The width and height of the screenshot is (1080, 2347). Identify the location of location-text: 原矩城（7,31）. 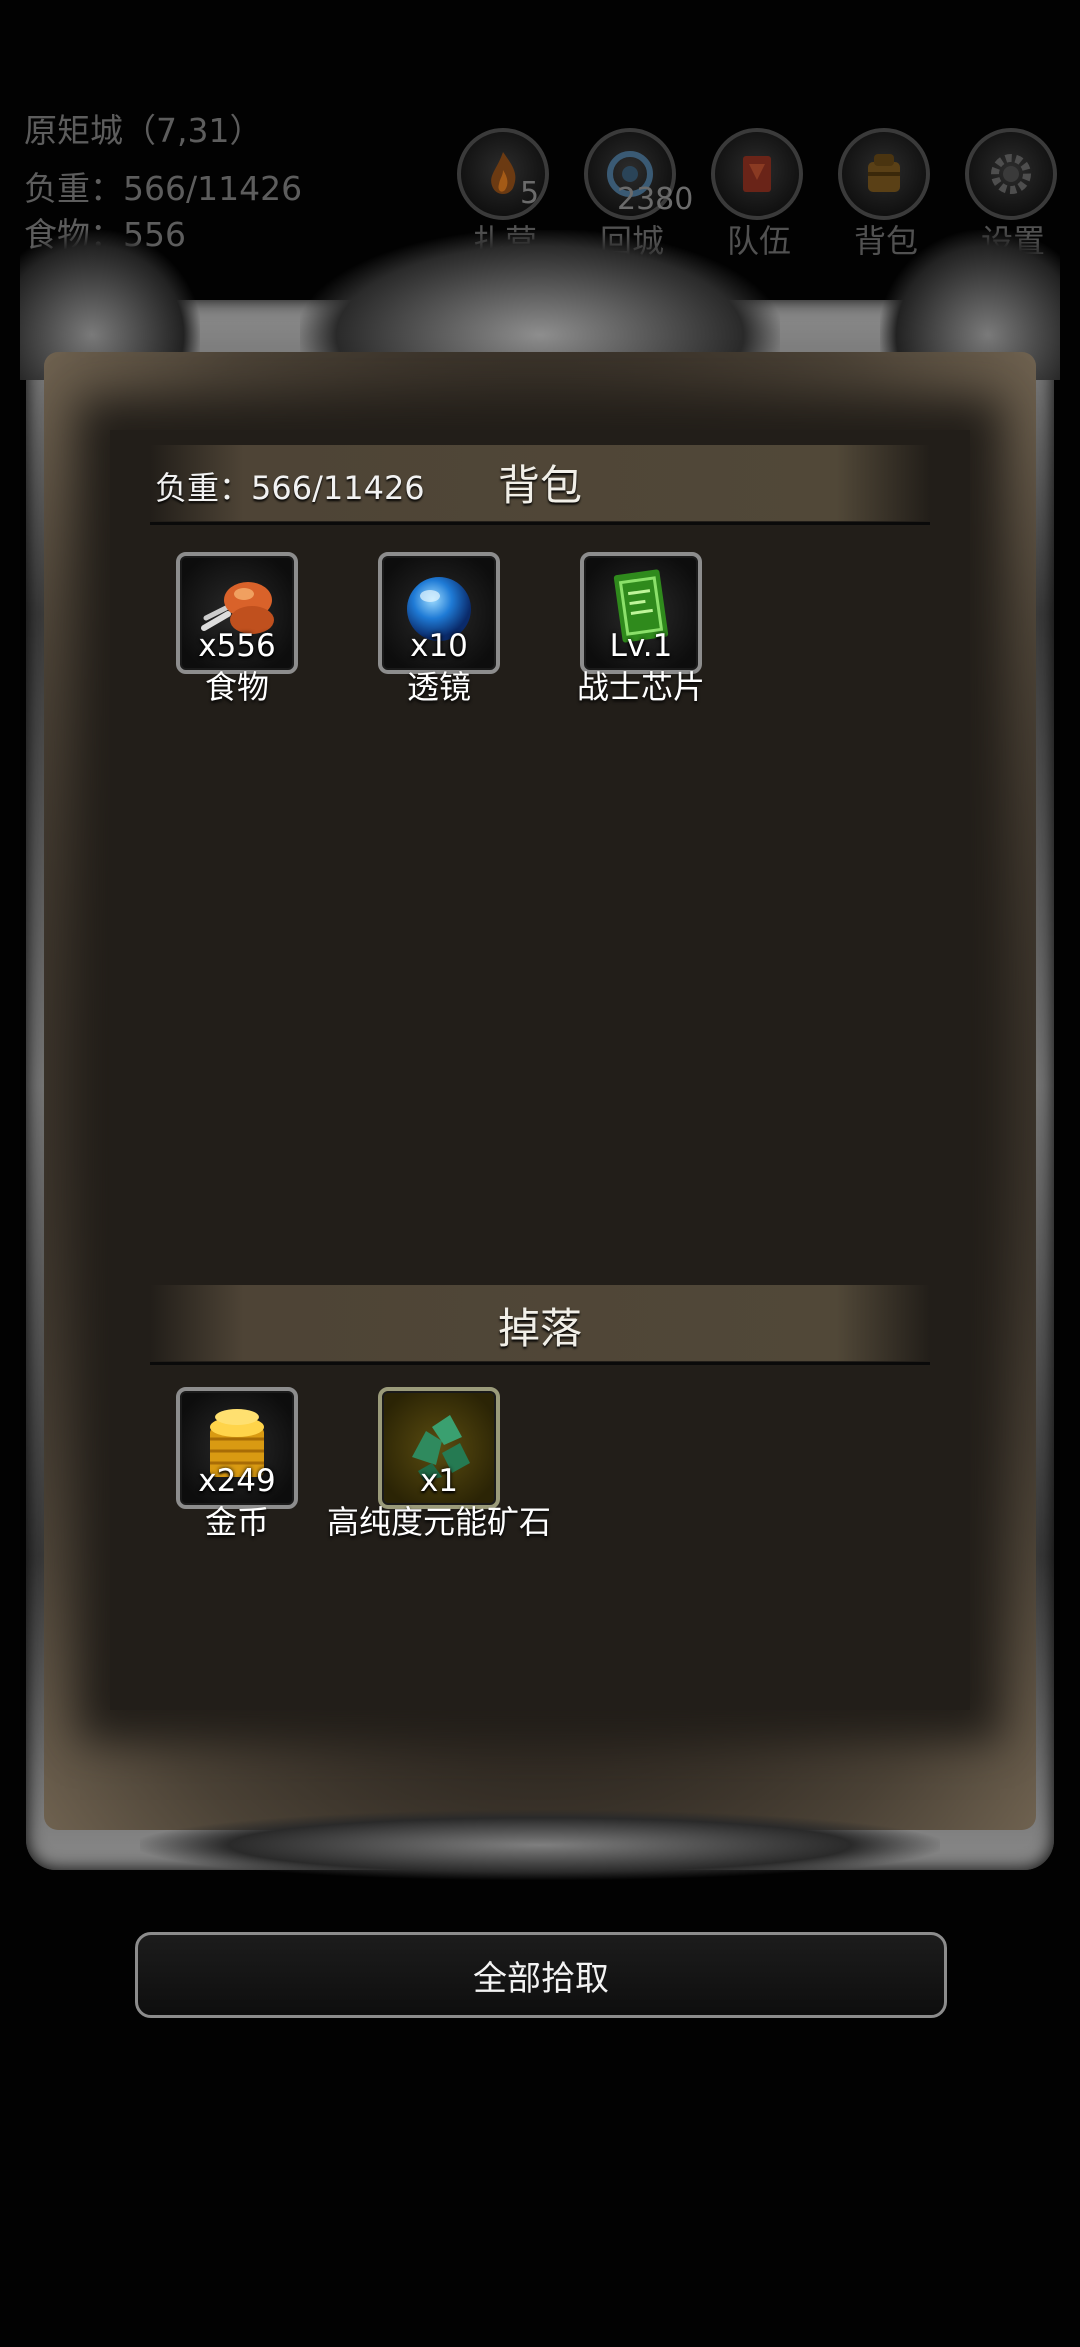
(143, 130).